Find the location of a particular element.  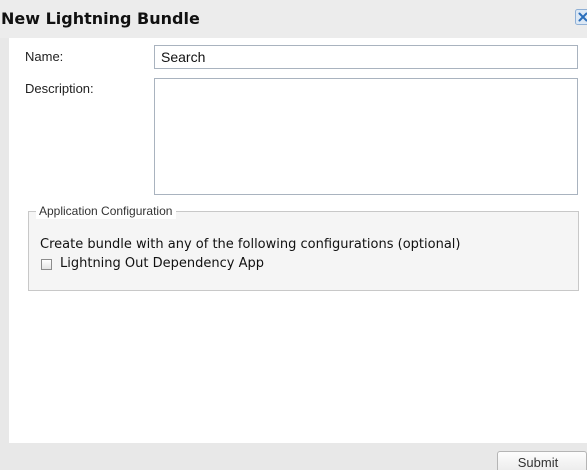

name-field is located at coordinates (366, 57).